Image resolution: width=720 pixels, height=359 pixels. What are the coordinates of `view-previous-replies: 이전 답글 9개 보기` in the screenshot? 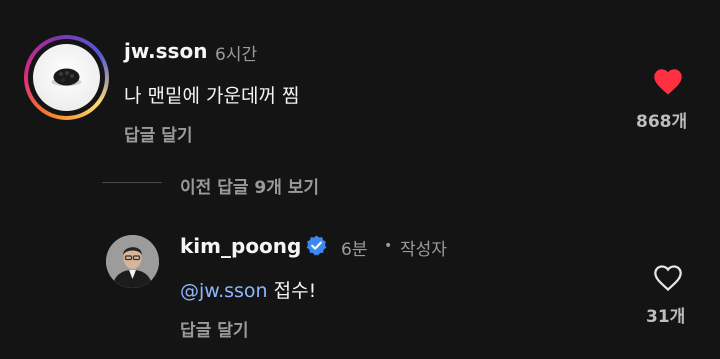 It's located at (249, 185).